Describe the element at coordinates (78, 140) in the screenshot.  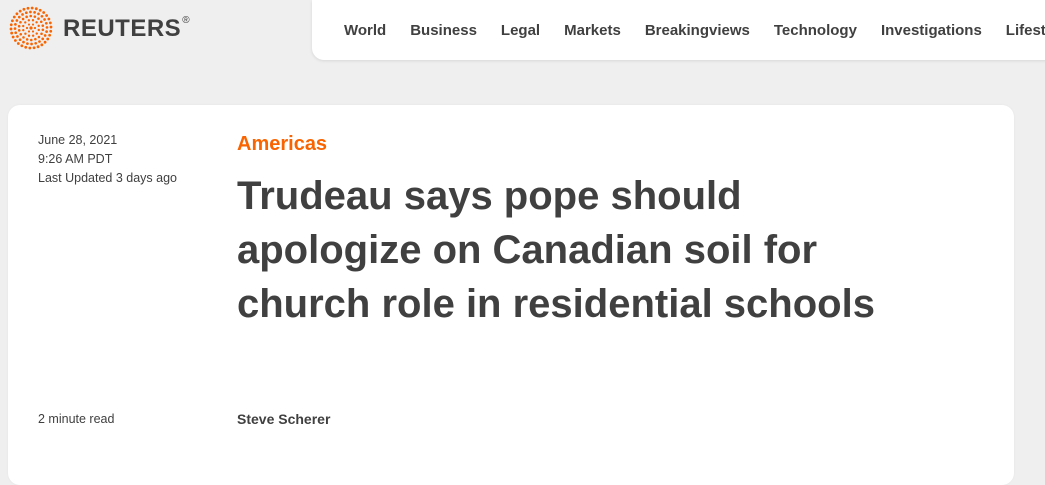
I see `publish-date: June 28, 2021` at that location.